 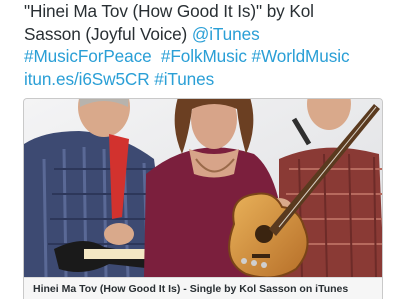 I want to click on tweet-line-2: Sasson (Joyful Voice) @iTunes, so click(x=210, y=34).